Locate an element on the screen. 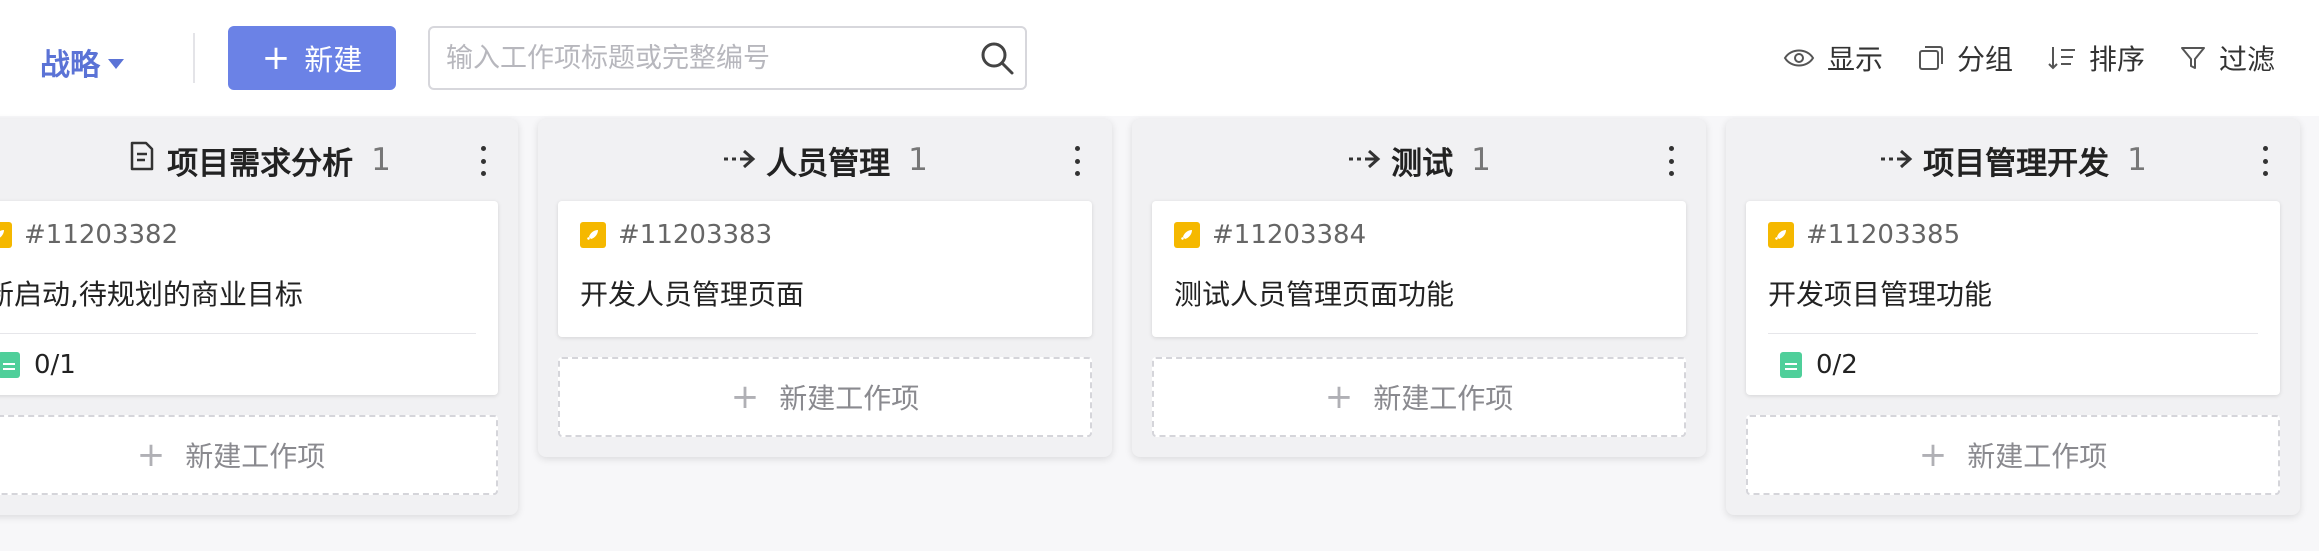 This screenshot has height=551, width=2319. column-title: 测试 is located at coordinates (1422, 163).